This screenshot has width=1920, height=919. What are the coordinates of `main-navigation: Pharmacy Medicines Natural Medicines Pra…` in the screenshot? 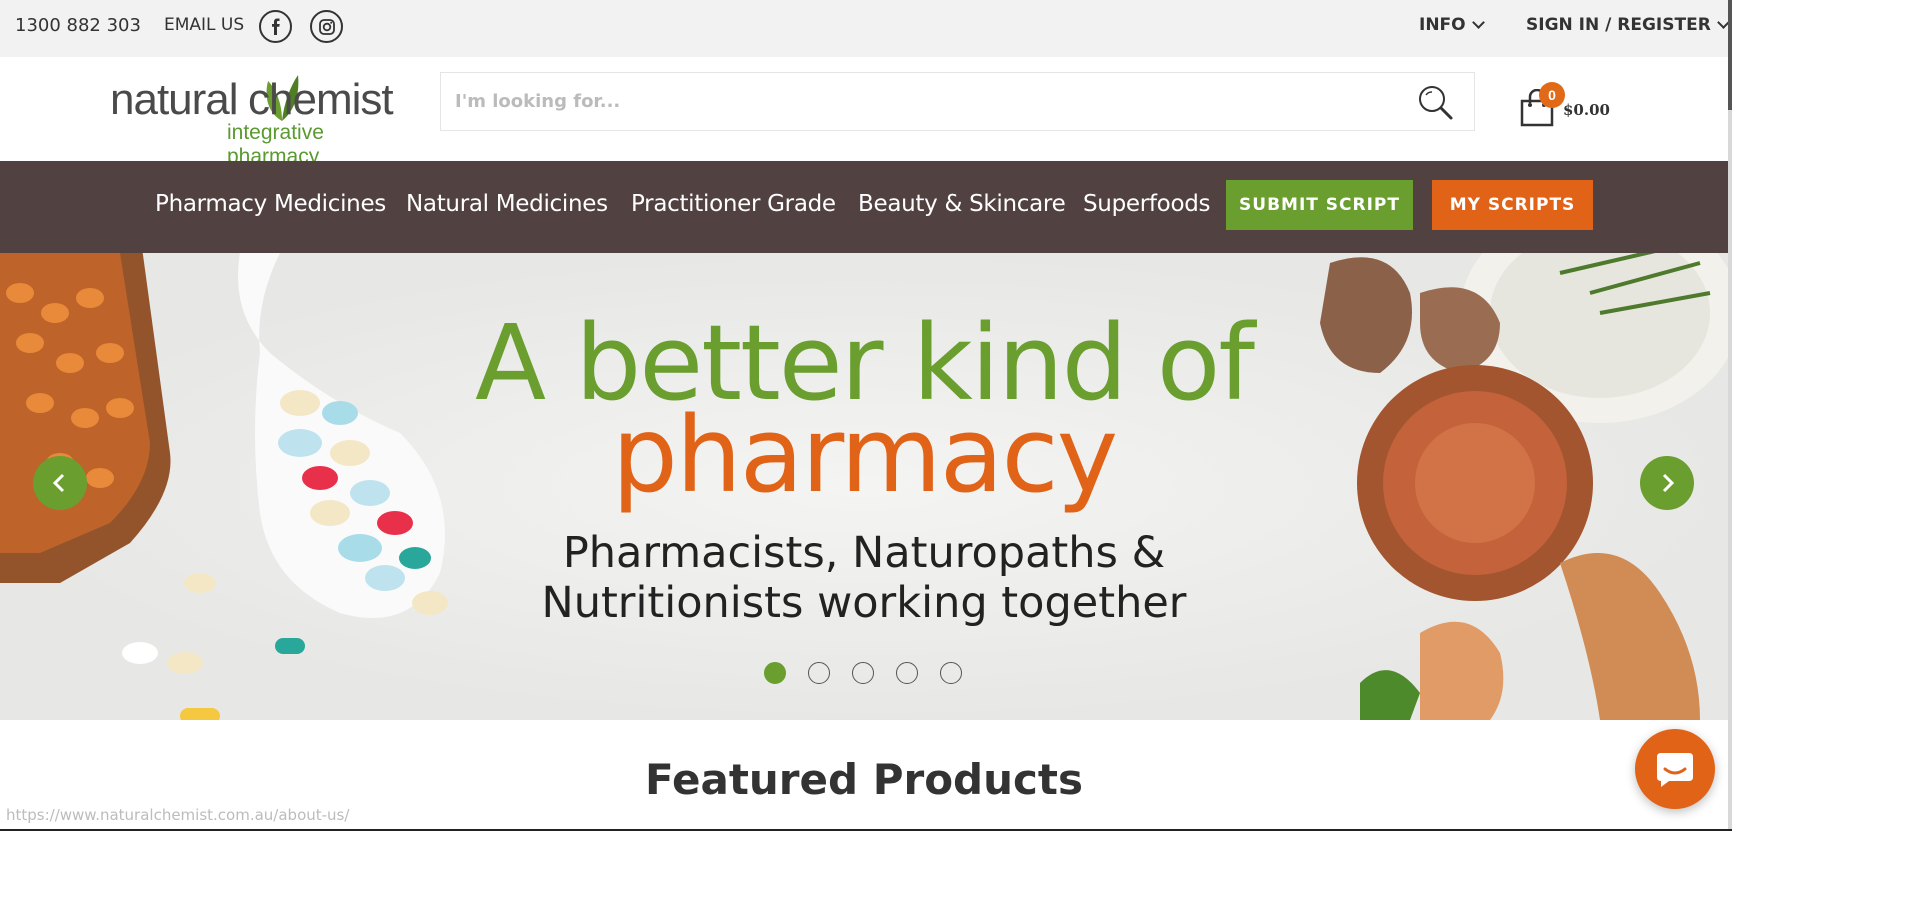 It's located at (864, 207).